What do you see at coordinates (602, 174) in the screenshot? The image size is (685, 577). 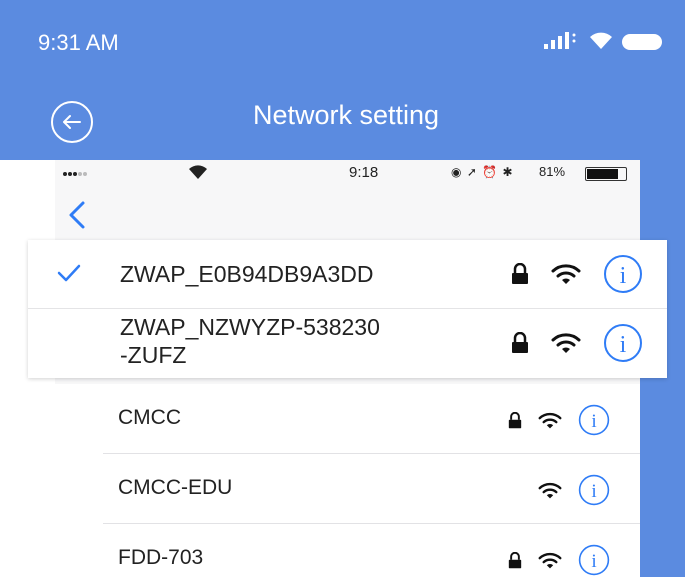 I see `phone-battery-fill` at bounding box center [602, 174].